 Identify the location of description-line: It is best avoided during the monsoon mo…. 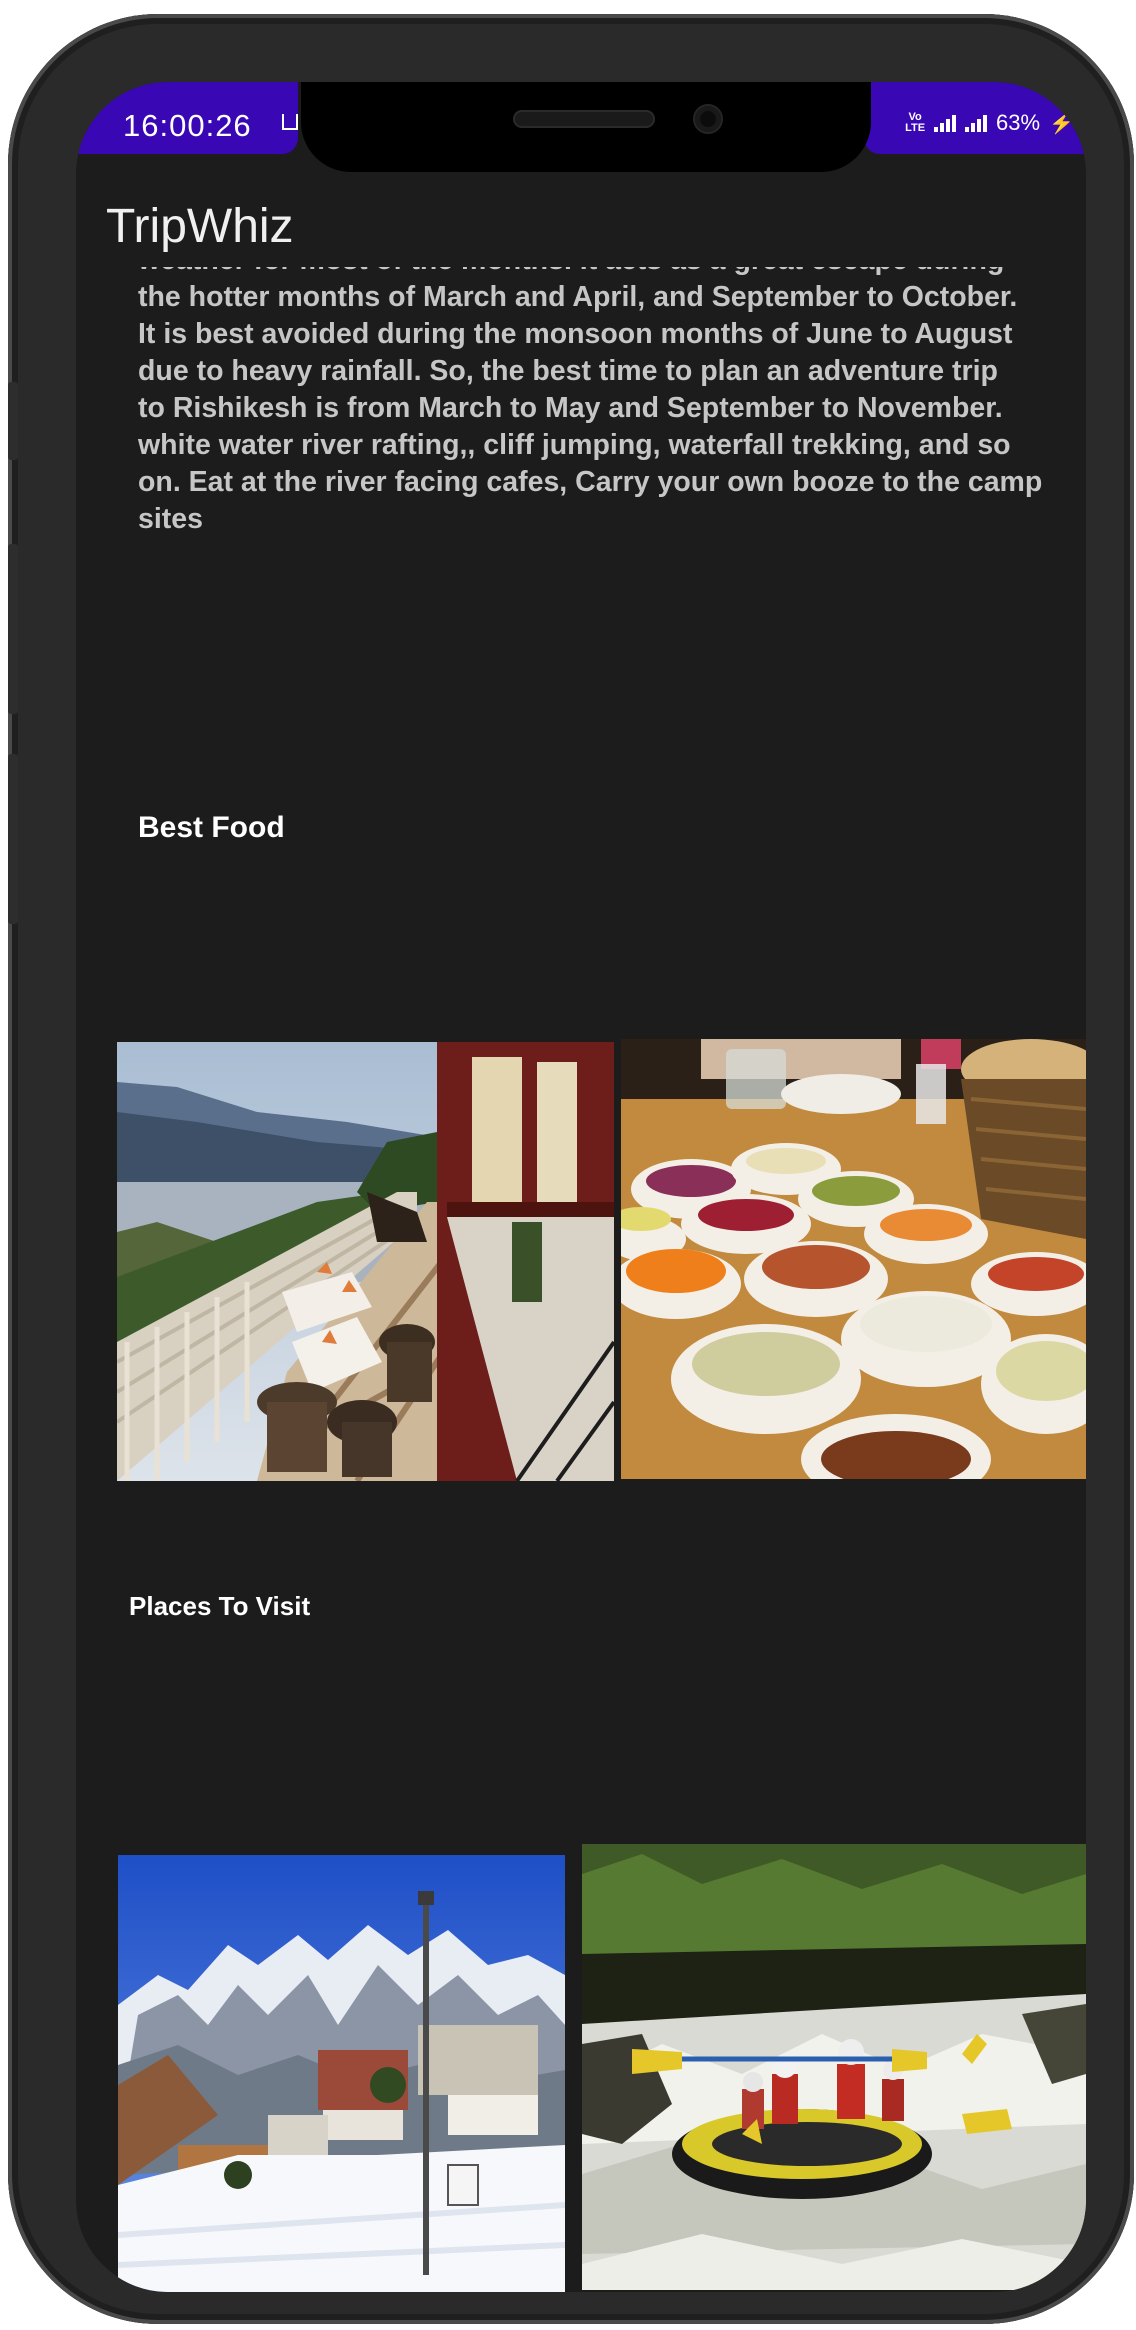
(575, 334).